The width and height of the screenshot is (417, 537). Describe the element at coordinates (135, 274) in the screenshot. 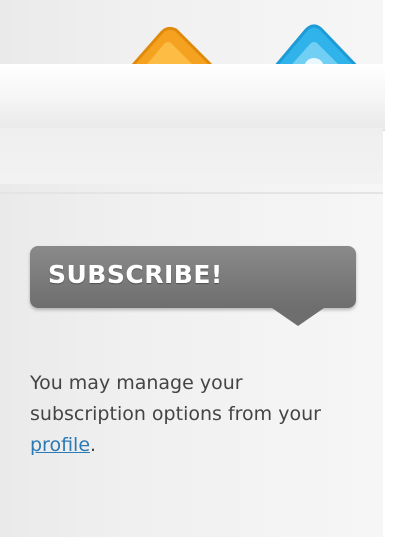

I see `subscribe-title: SUBSCRIBE!` at that location.